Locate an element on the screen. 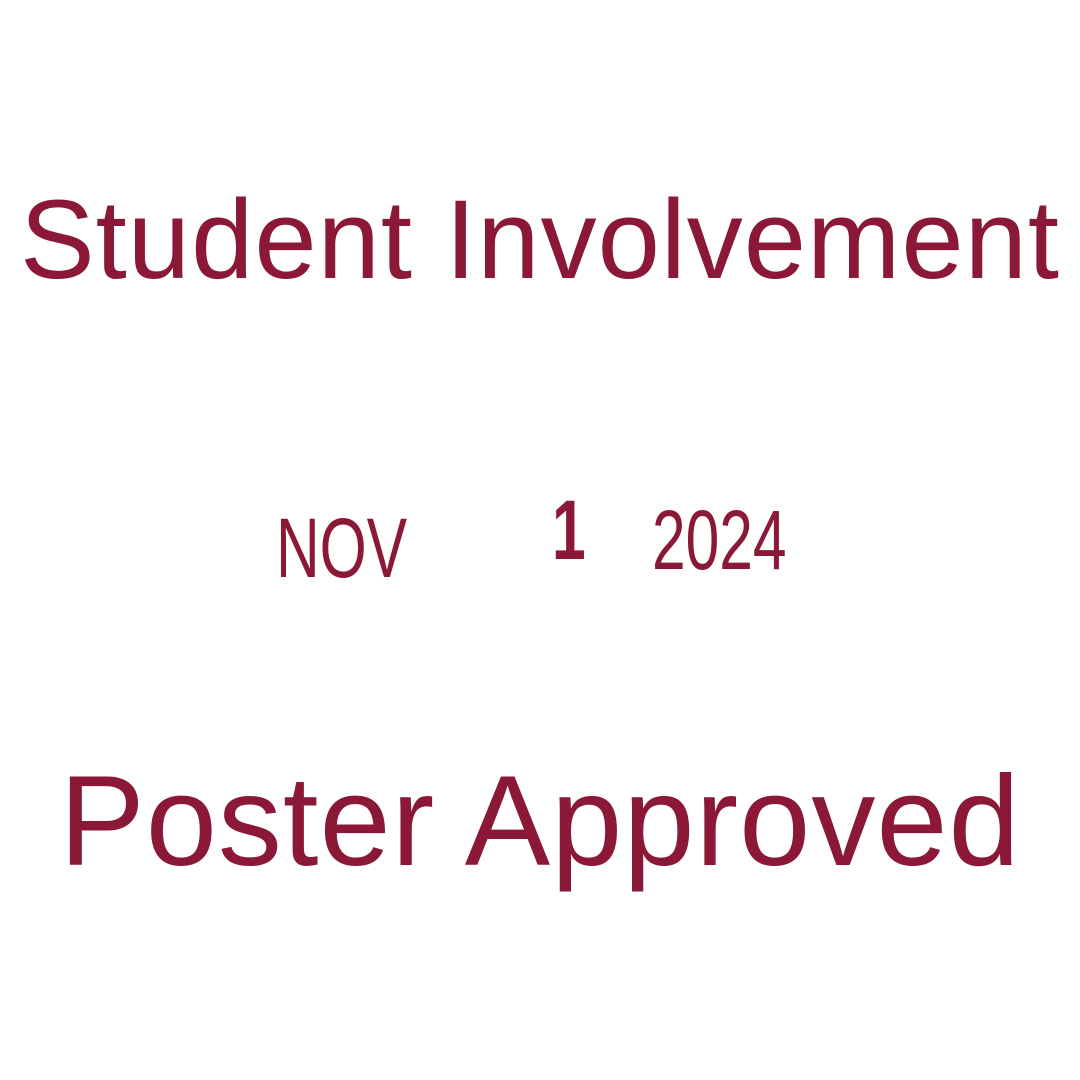 The width and height of the screenshot is (1080, 1080). stamp-date-month: NOV is located at coordinates (342, 548).